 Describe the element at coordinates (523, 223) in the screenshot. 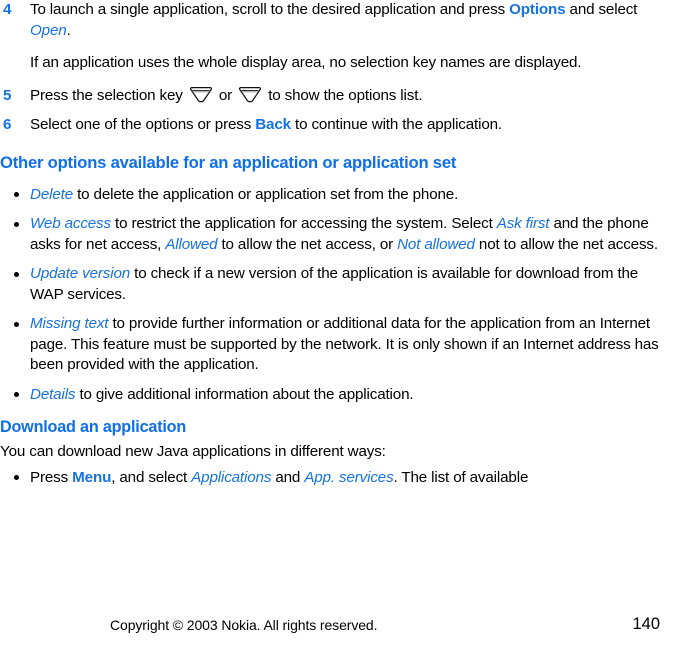

I see `ui-menu-label: Ask first` at that location.